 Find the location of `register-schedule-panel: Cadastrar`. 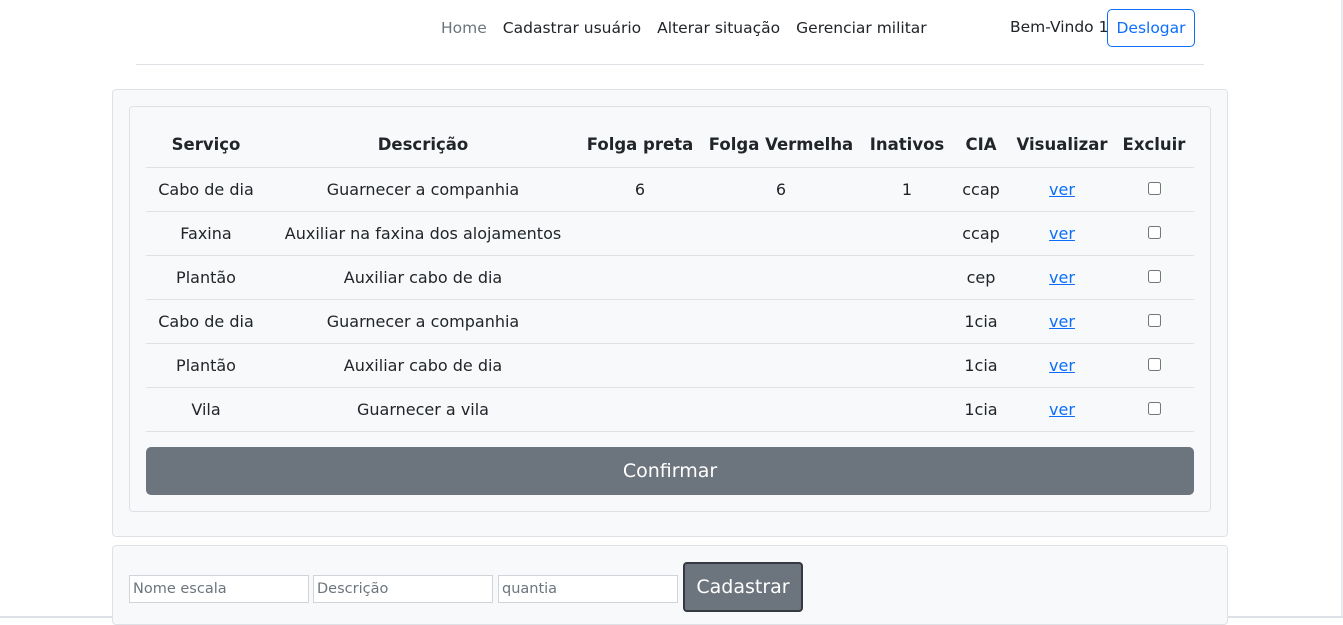

register-schedule-panel: Cadastrar is located at coordinates (670, 585).